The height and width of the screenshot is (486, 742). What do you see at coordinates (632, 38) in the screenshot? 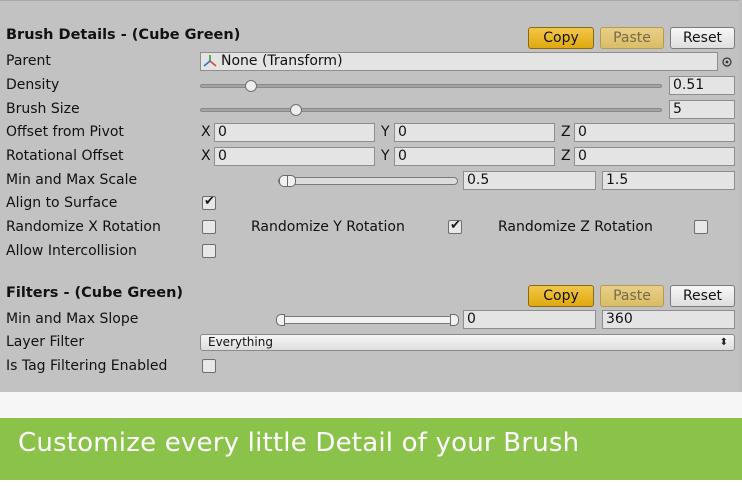
I see `brush-paste-button: Paste` at bounding box center [632, 38].